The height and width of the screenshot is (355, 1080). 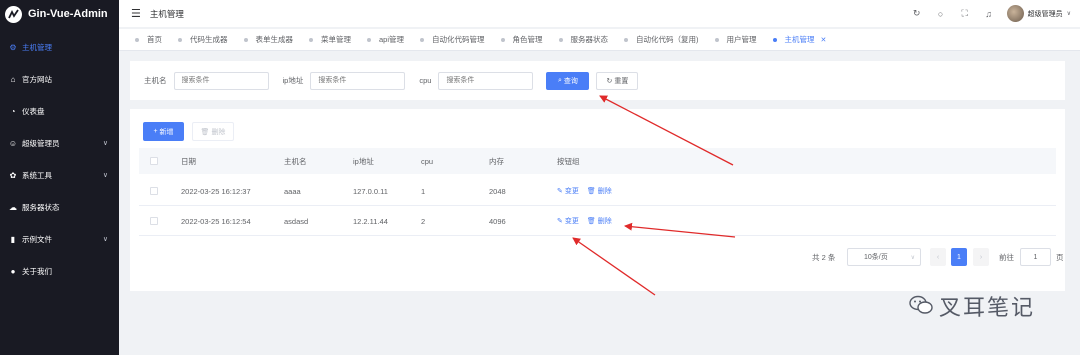 I want to click on host-search-input, so click(x=221, y=80).